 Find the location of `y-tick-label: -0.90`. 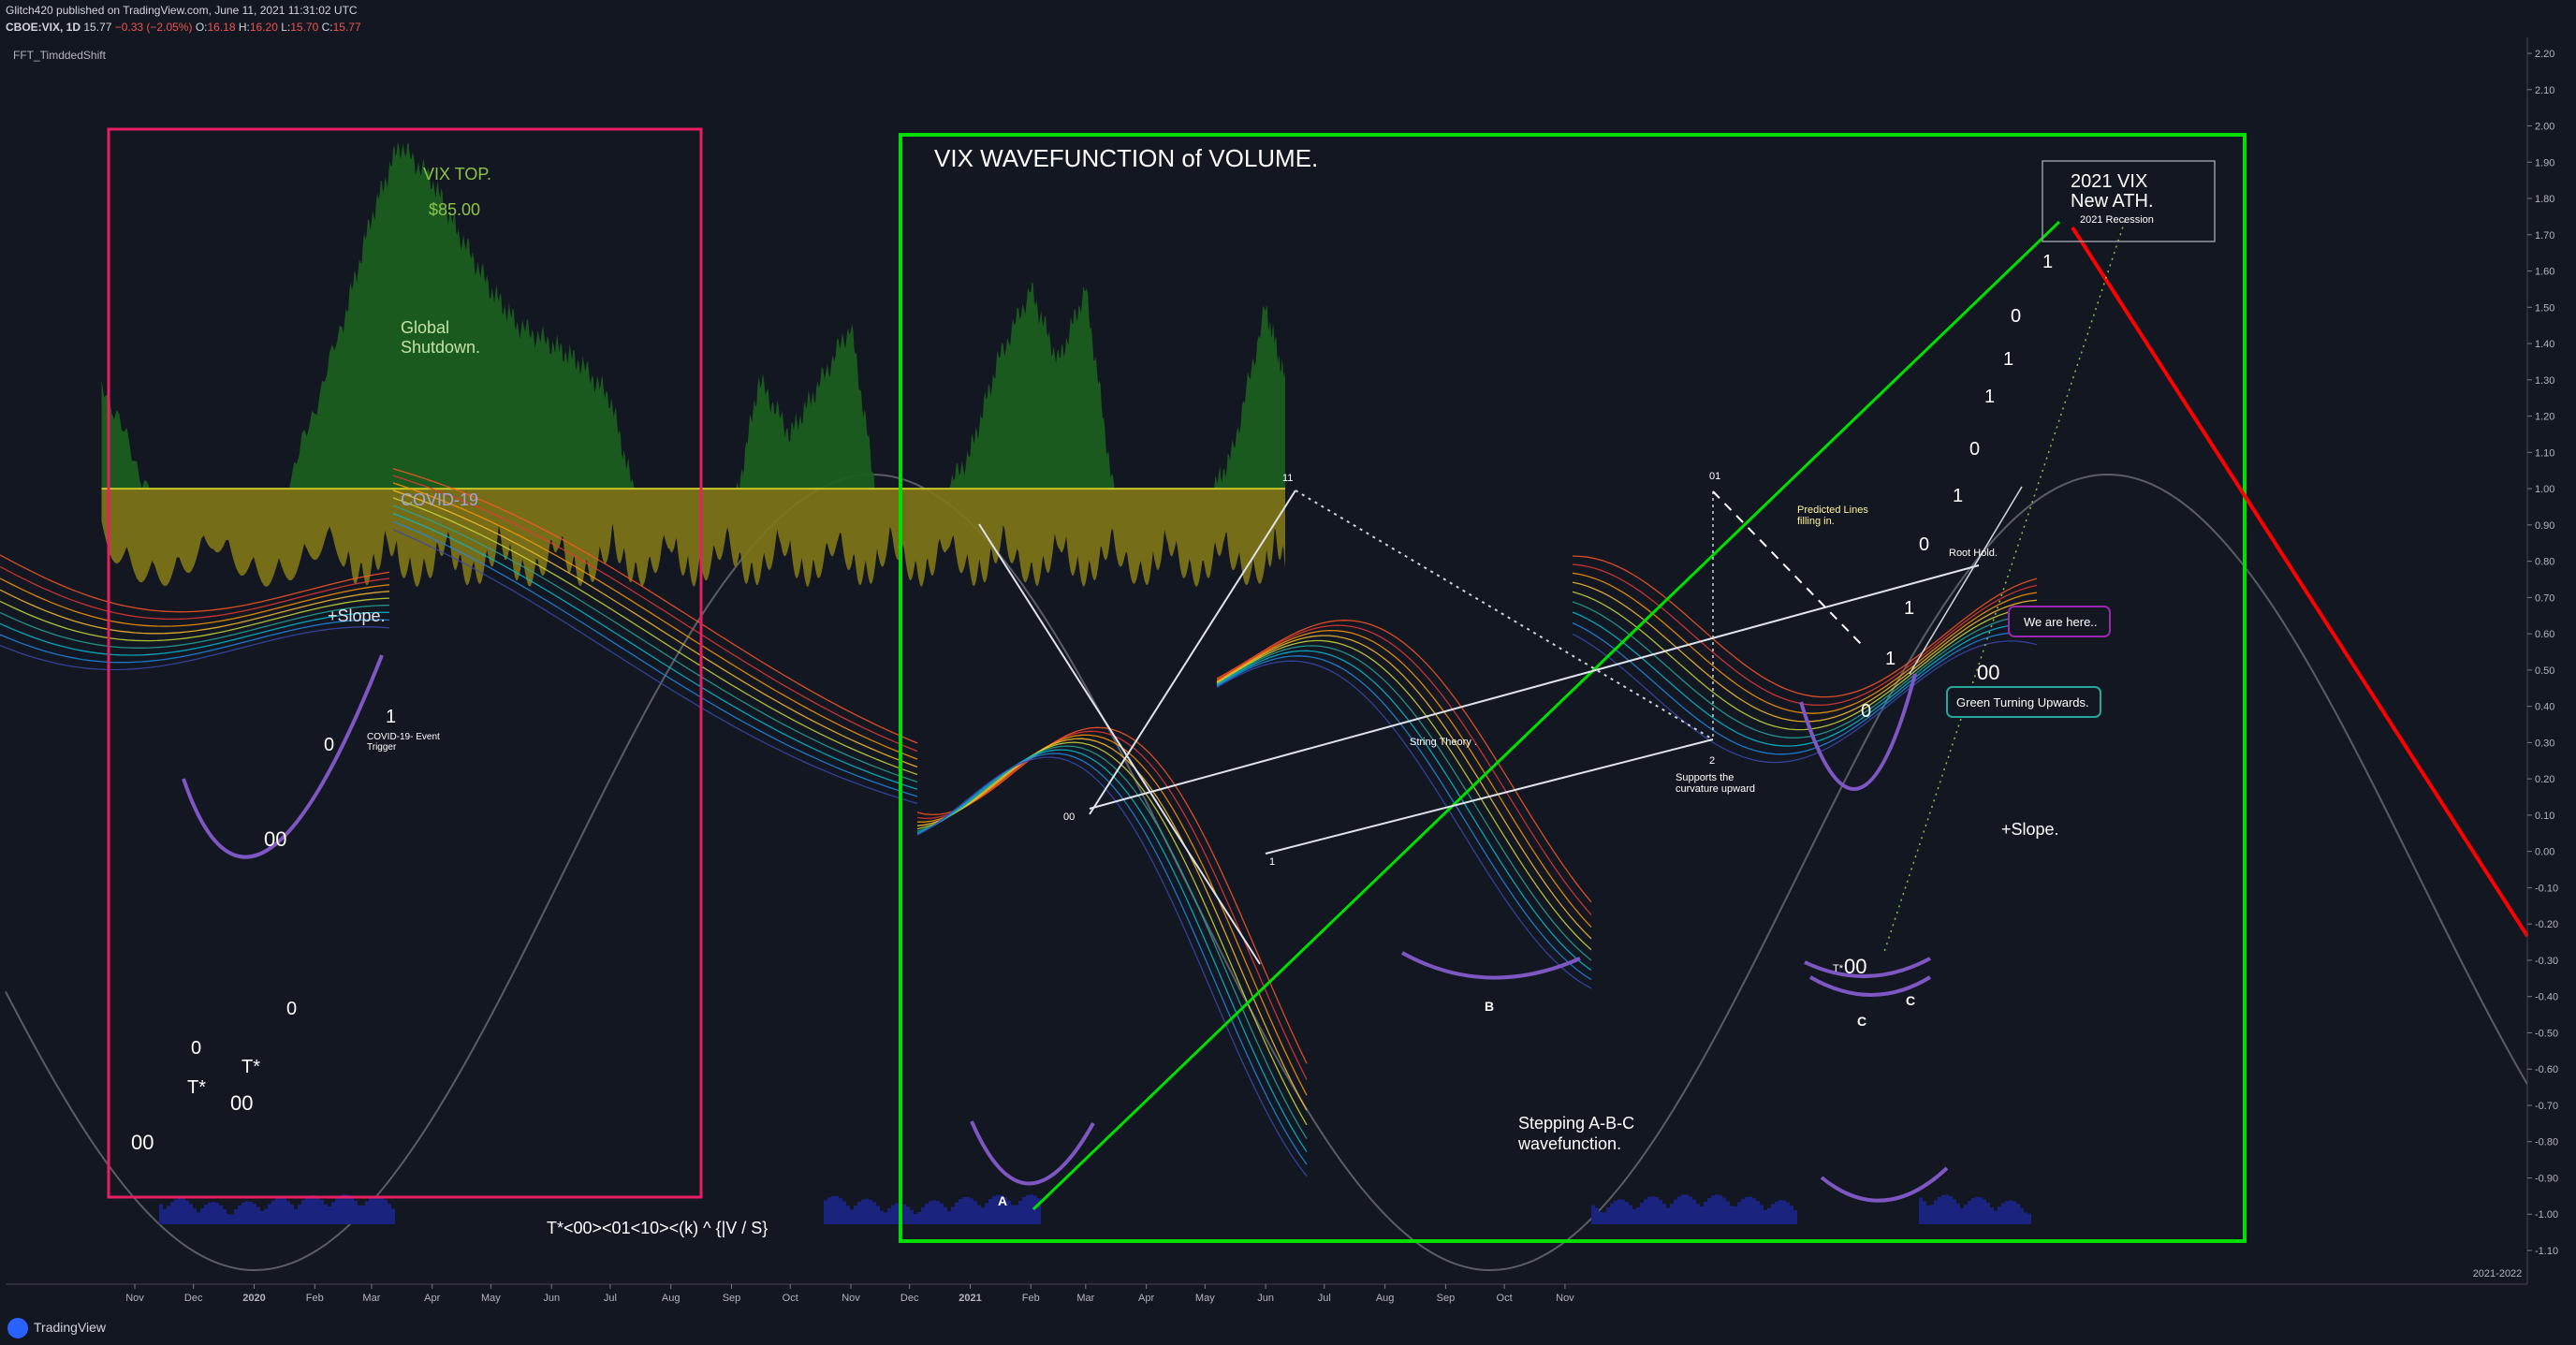

y-tick-label: -0.90 is located at coordinates (2546, 1178).